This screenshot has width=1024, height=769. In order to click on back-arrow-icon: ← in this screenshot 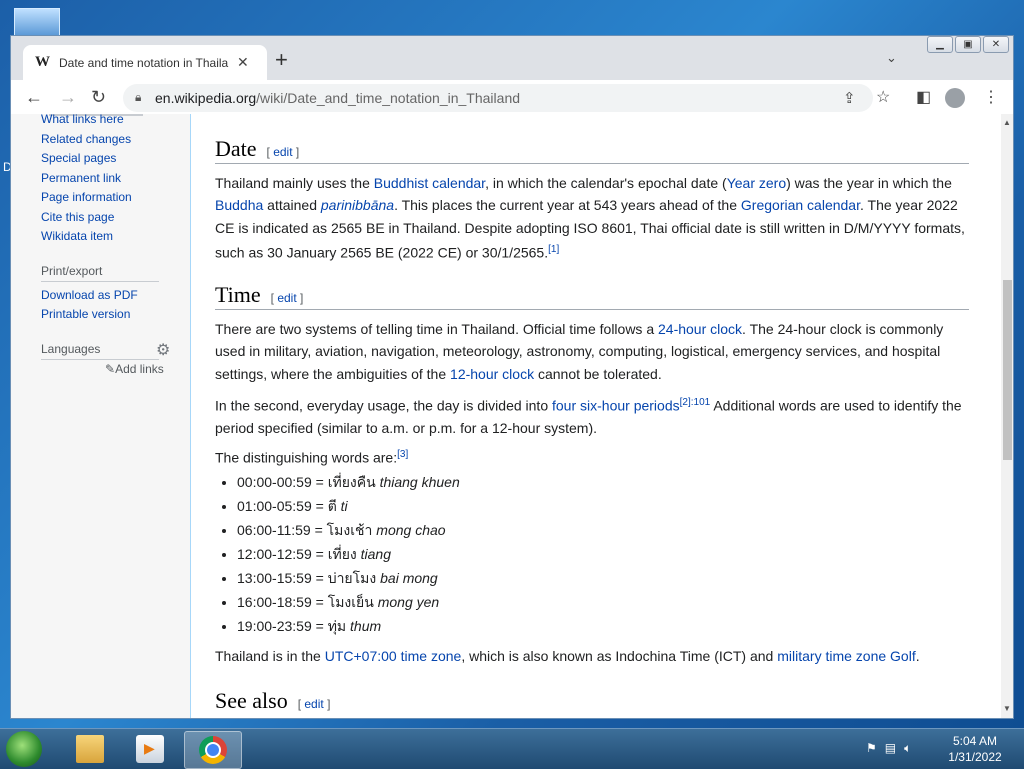, I will do `click(34, 97)`.